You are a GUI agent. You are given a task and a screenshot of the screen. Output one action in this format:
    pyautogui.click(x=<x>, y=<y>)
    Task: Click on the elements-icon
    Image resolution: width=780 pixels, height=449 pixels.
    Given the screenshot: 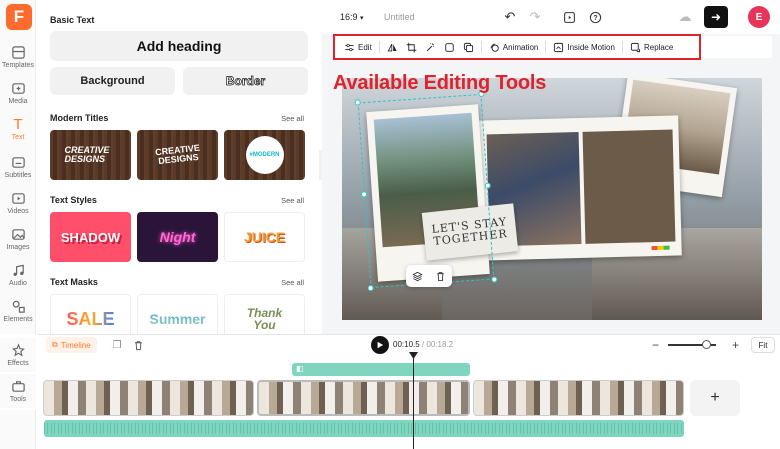 What is the action you would take?
    pyautogui.click(x=18, y=306)
    